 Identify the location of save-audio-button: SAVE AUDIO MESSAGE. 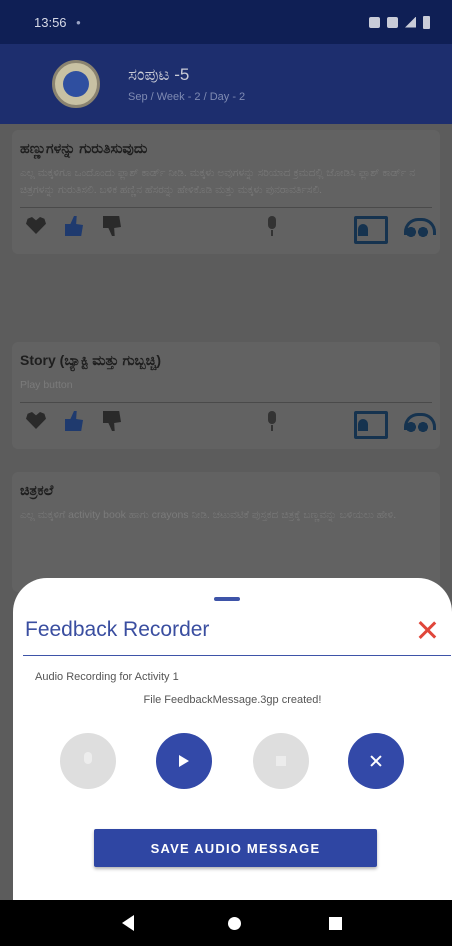
(235, 848).